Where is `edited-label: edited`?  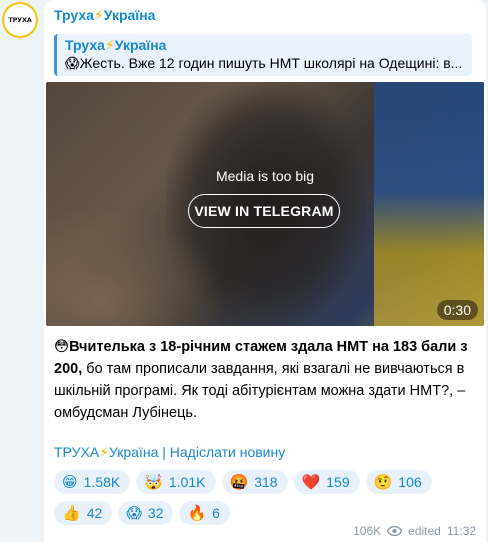
edited-label: edited is located at coordinates (424, 531).